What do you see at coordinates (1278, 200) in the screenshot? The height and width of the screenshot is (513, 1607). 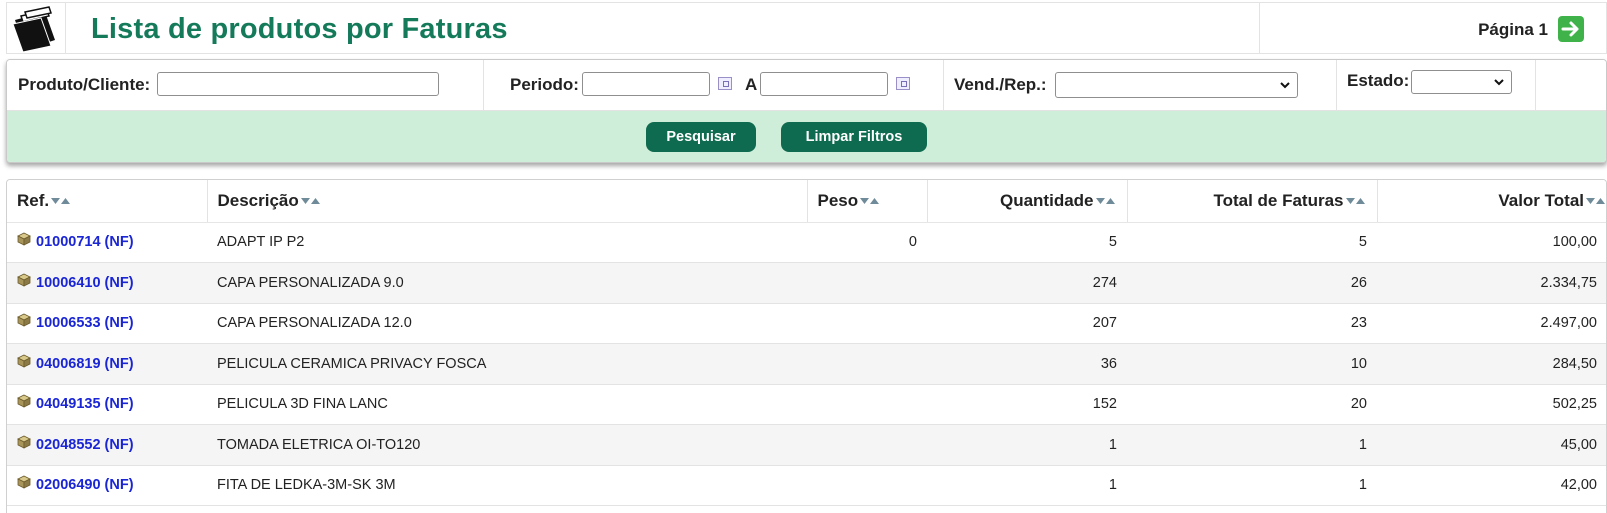 I see `column-header-label: Total de Faturas` at bounding box center [1278, 200].